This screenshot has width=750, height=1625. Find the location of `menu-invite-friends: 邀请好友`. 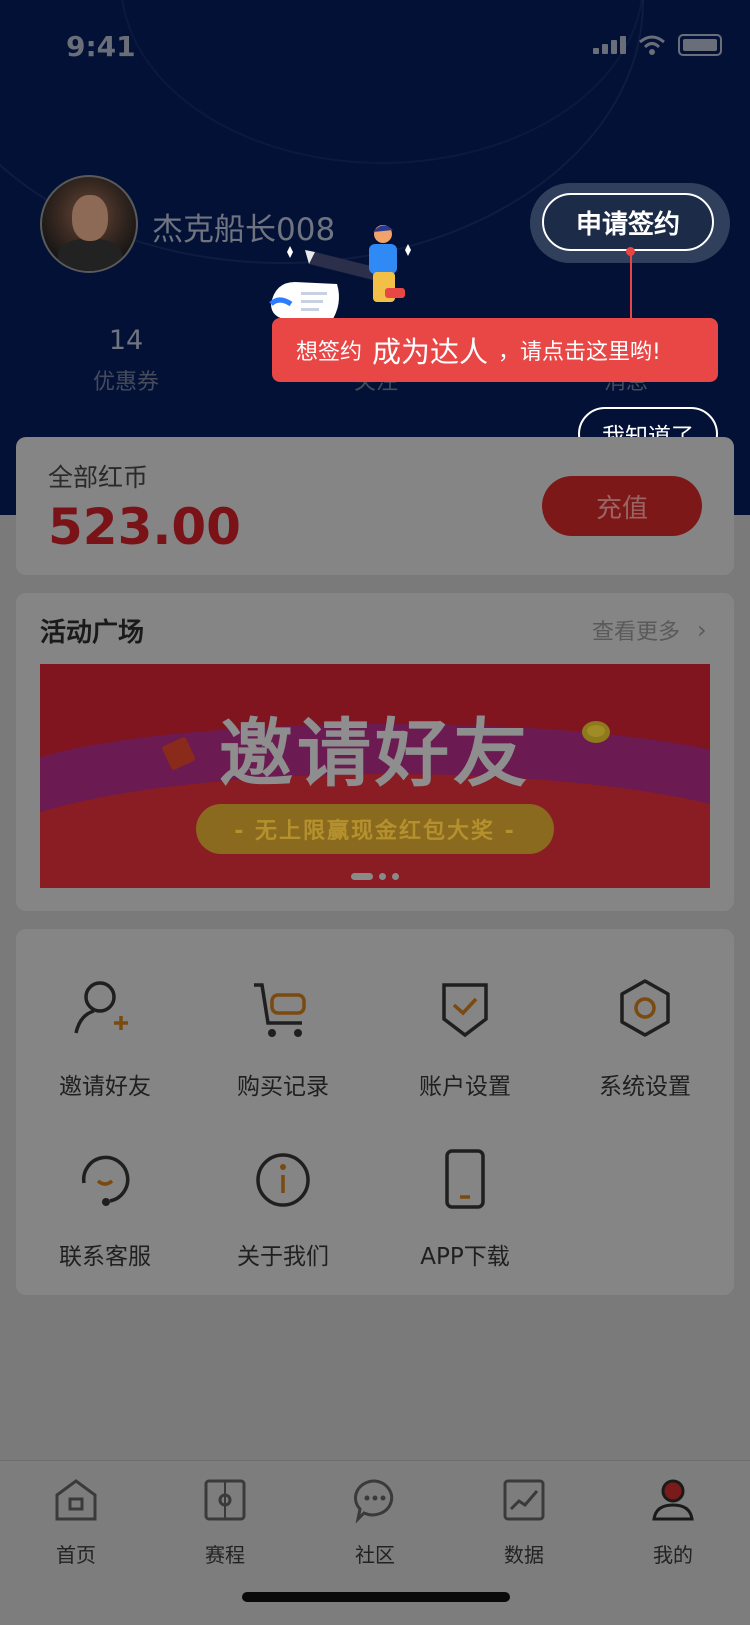

menu-invite-friends: 邀请好友 is located at coordinates (105, 1038).